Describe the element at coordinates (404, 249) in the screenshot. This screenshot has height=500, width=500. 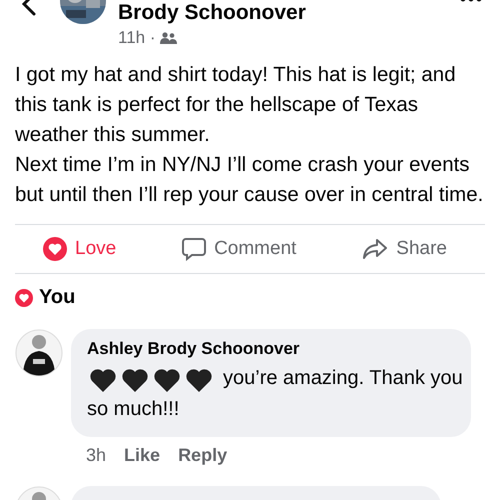
I see `share-button: Share` at that location.